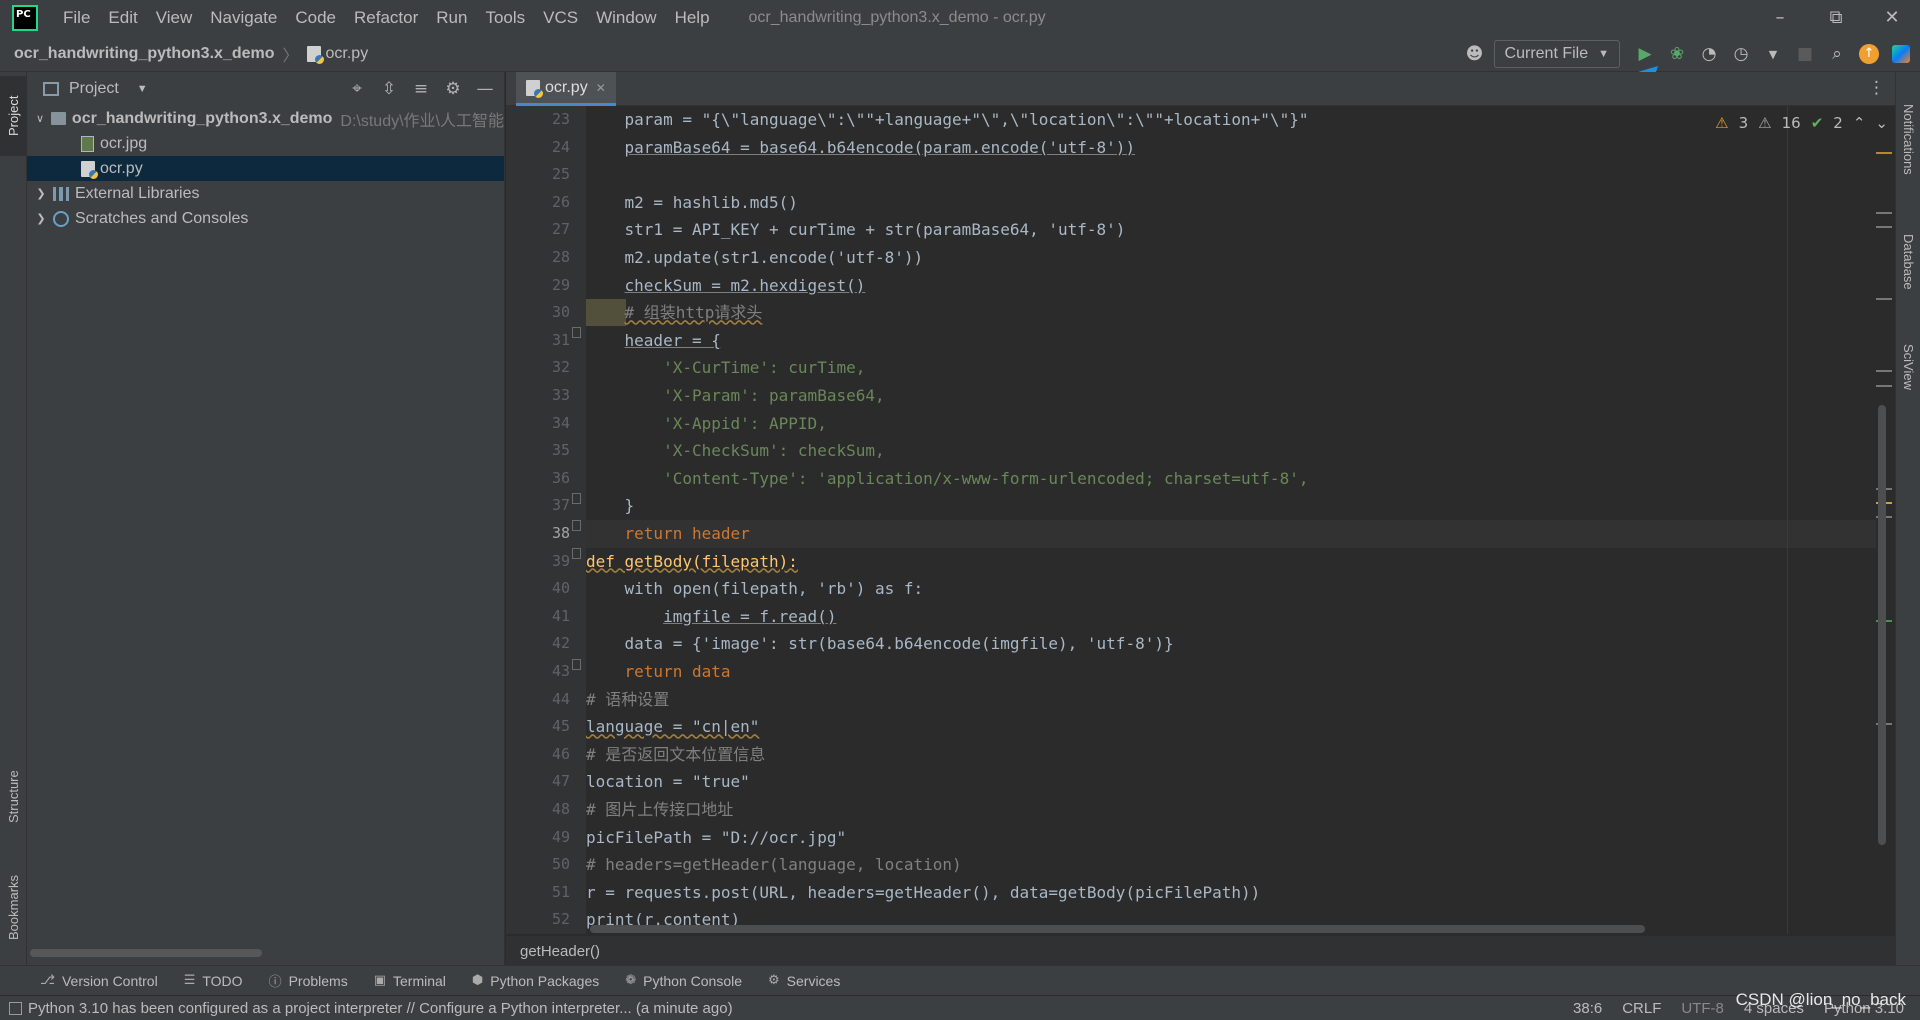 The height and width of the screenshot is (1020, 1920). What do you see at coordinates (1641, 1008) in the screenshot?
I see `line-separator: CRLF` at bounding box center [1641, 1008].